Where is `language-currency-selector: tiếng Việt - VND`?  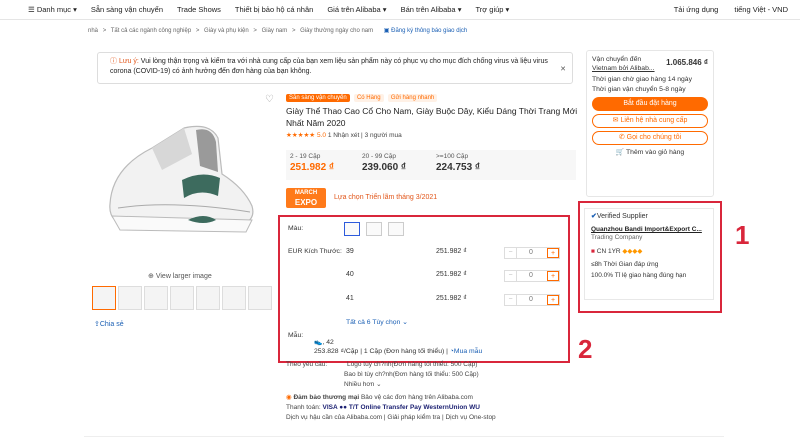 language-currency-selector: tiếng Việt - VND is located at coordinates (761, 9).